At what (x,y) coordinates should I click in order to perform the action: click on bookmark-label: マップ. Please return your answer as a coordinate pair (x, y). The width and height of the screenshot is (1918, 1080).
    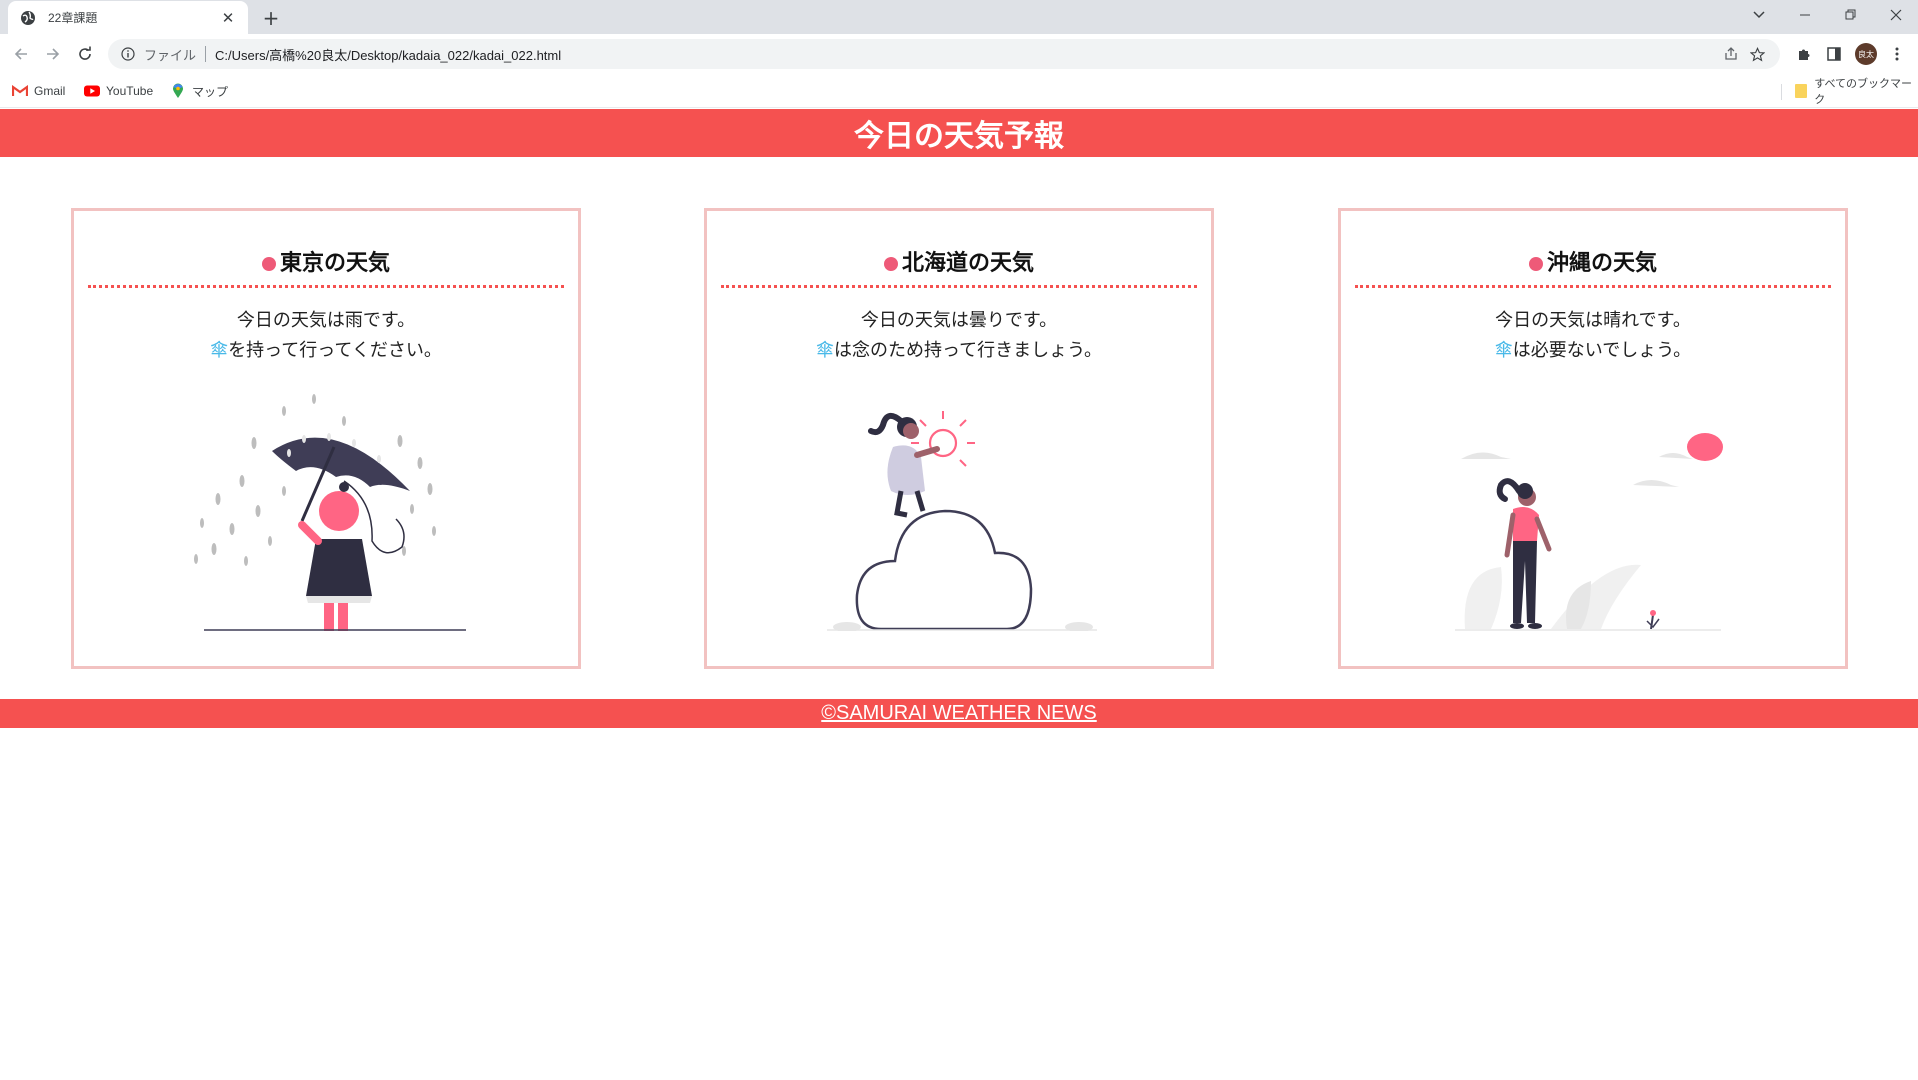
    Looking at the image, I should click on (210, 91).